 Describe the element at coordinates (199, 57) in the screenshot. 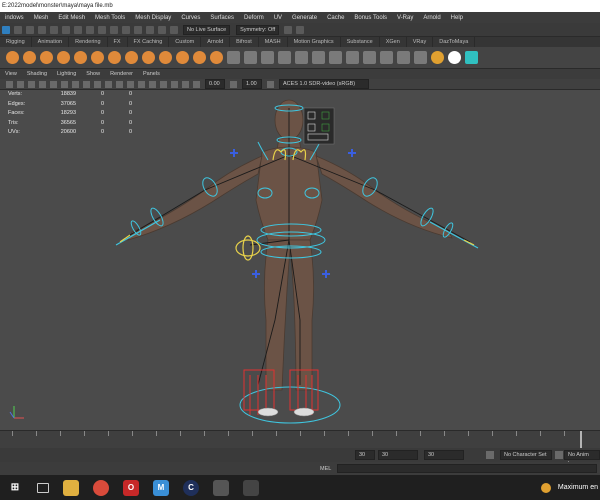

I see `prism-icon` at that location.